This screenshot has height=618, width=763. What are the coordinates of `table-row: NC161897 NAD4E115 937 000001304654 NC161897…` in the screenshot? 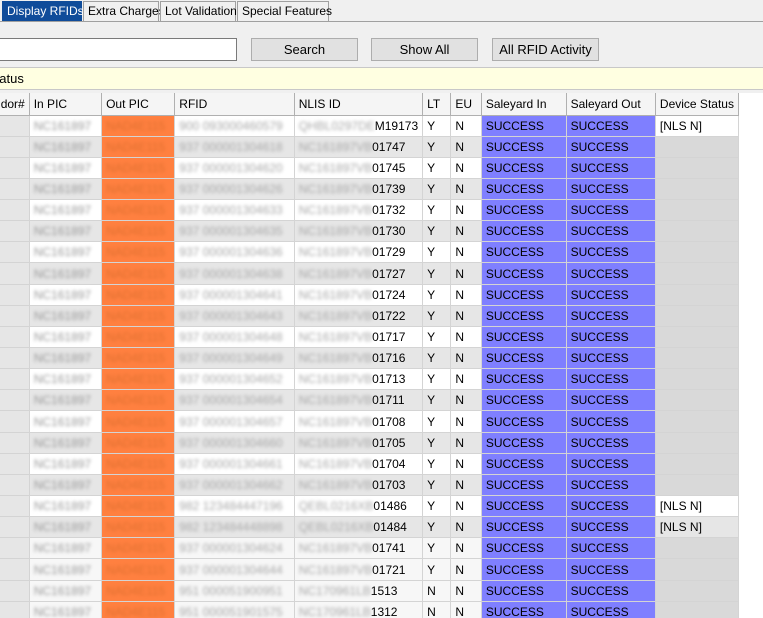 It's located at (370, 400).